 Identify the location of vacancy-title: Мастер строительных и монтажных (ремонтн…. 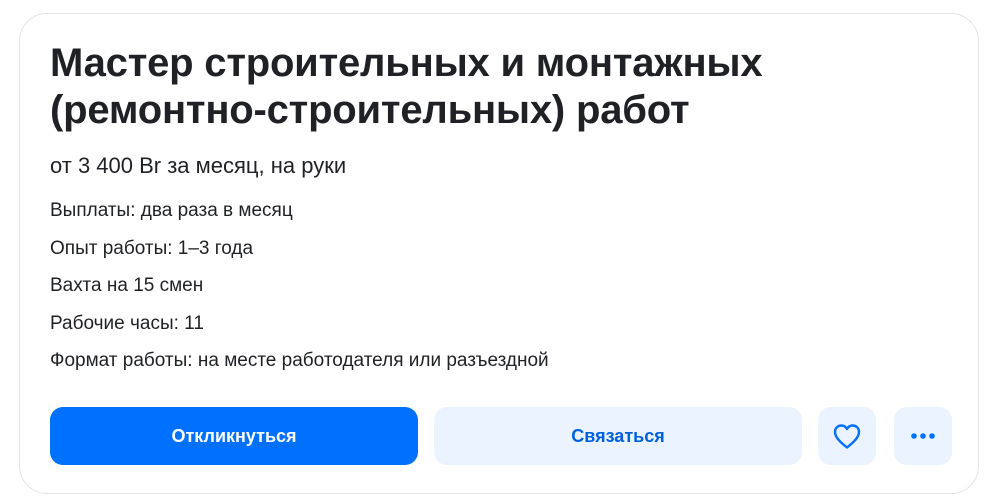
(406, 86).